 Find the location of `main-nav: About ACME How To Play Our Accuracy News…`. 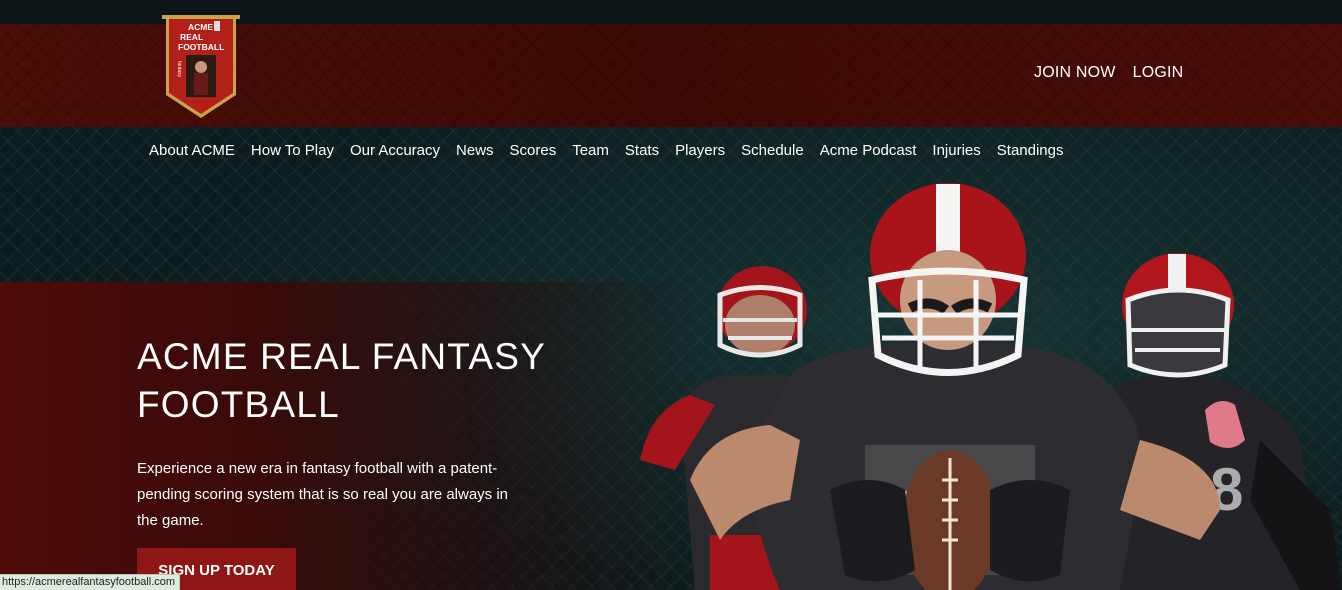

main-nav: About ACME How To Play Our Accuracy News… is located at coordinates (606, 150).